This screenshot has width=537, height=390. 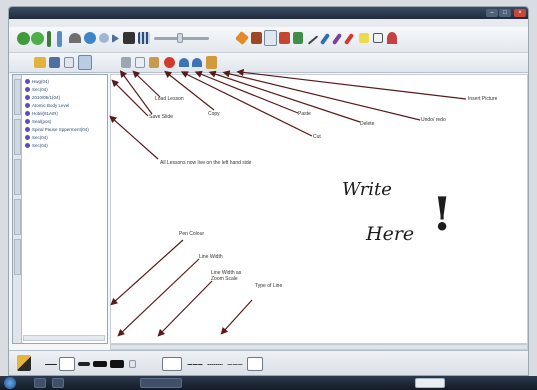 I want to click on arrow-pen-colour, so click(x=147, y=272).